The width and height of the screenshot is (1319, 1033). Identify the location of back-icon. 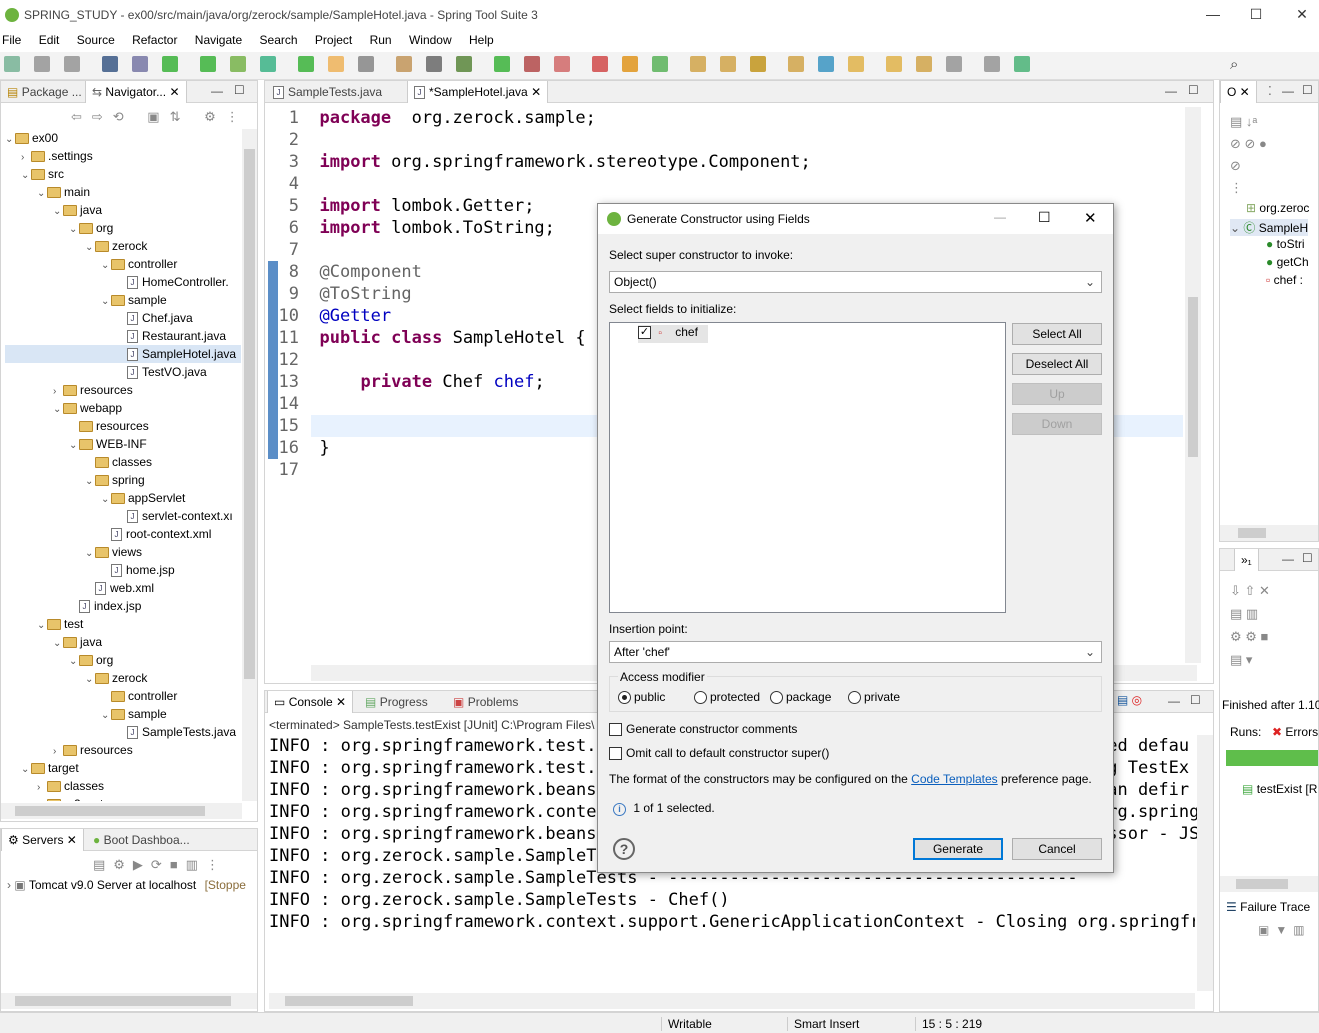
(954, 64).